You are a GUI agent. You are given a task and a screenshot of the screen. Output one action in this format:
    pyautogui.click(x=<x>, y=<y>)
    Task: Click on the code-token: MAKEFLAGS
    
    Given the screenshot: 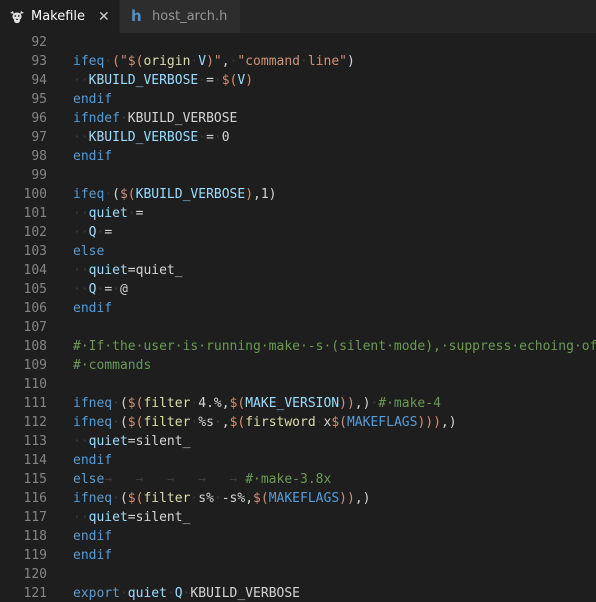 What is the action you would take?
    pyautogui.click(x=304, y=498)
    